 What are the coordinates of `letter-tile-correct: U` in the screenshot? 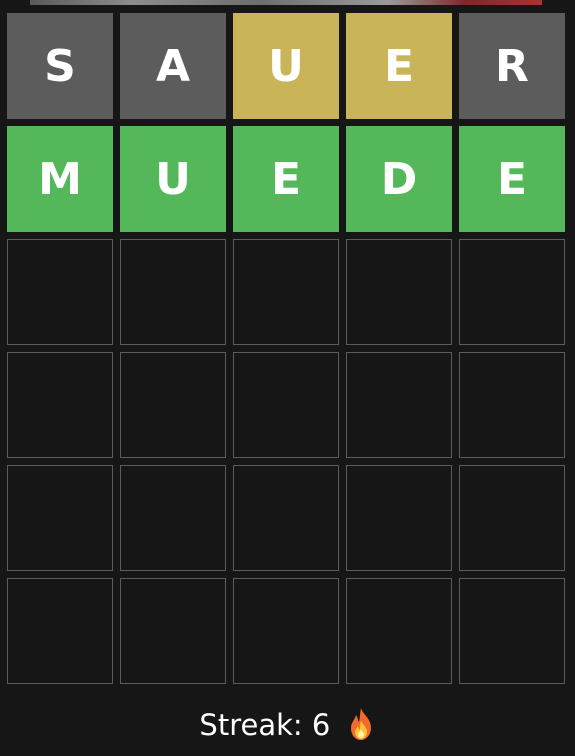 It's located at (173, 179).